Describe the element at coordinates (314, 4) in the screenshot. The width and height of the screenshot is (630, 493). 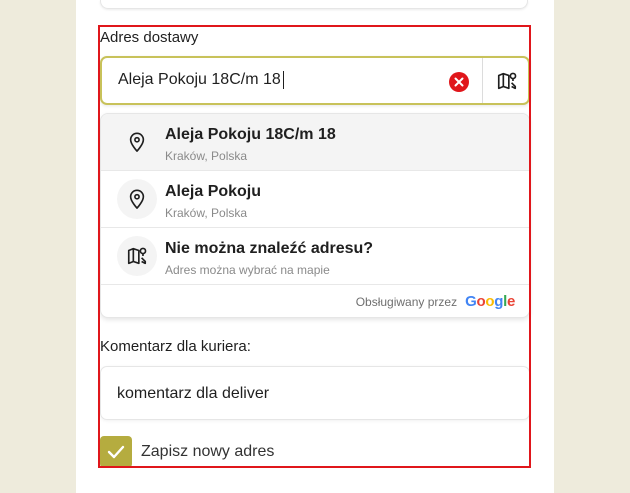
I see `previous-card` at that location.